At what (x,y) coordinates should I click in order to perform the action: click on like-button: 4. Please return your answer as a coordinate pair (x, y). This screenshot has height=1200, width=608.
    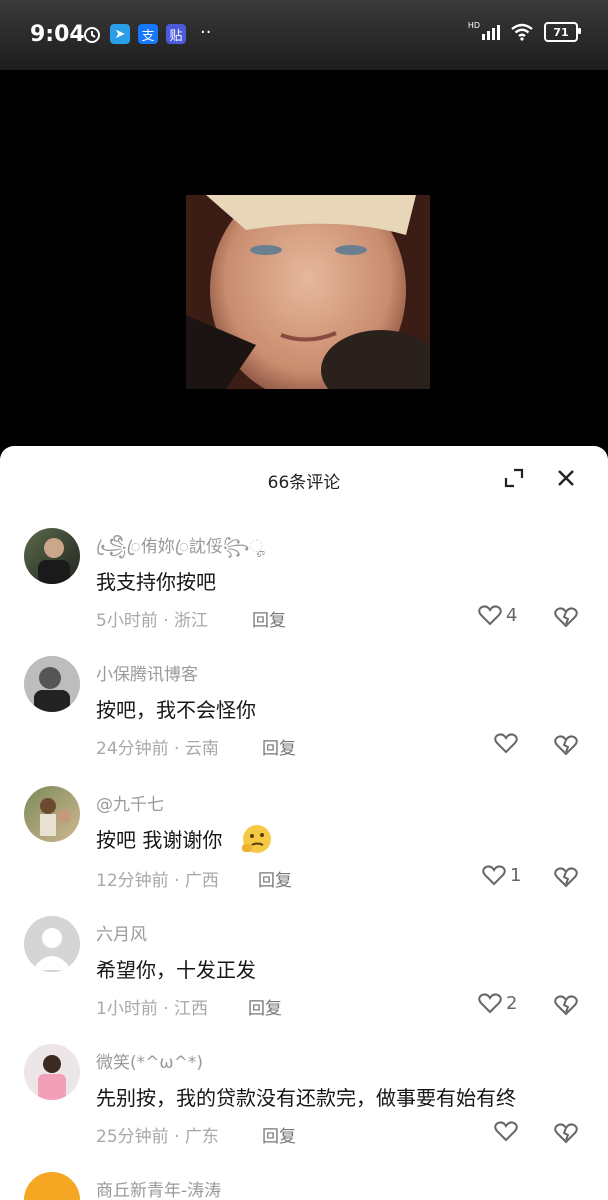
    Looking at the image, I should click on (497, 615).